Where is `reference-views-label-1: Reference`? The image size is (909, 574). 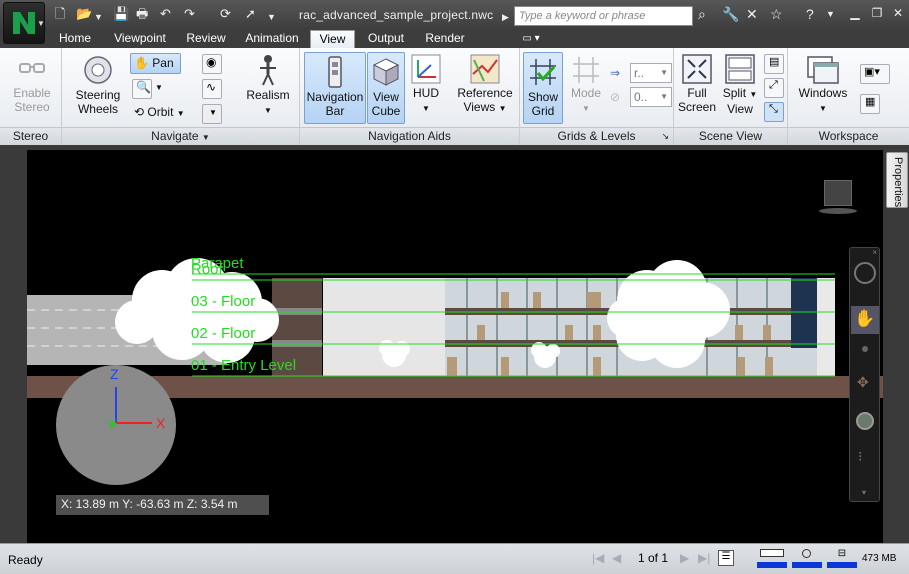
reference-views-label-1: Reference is located at coordinates (485, 93).